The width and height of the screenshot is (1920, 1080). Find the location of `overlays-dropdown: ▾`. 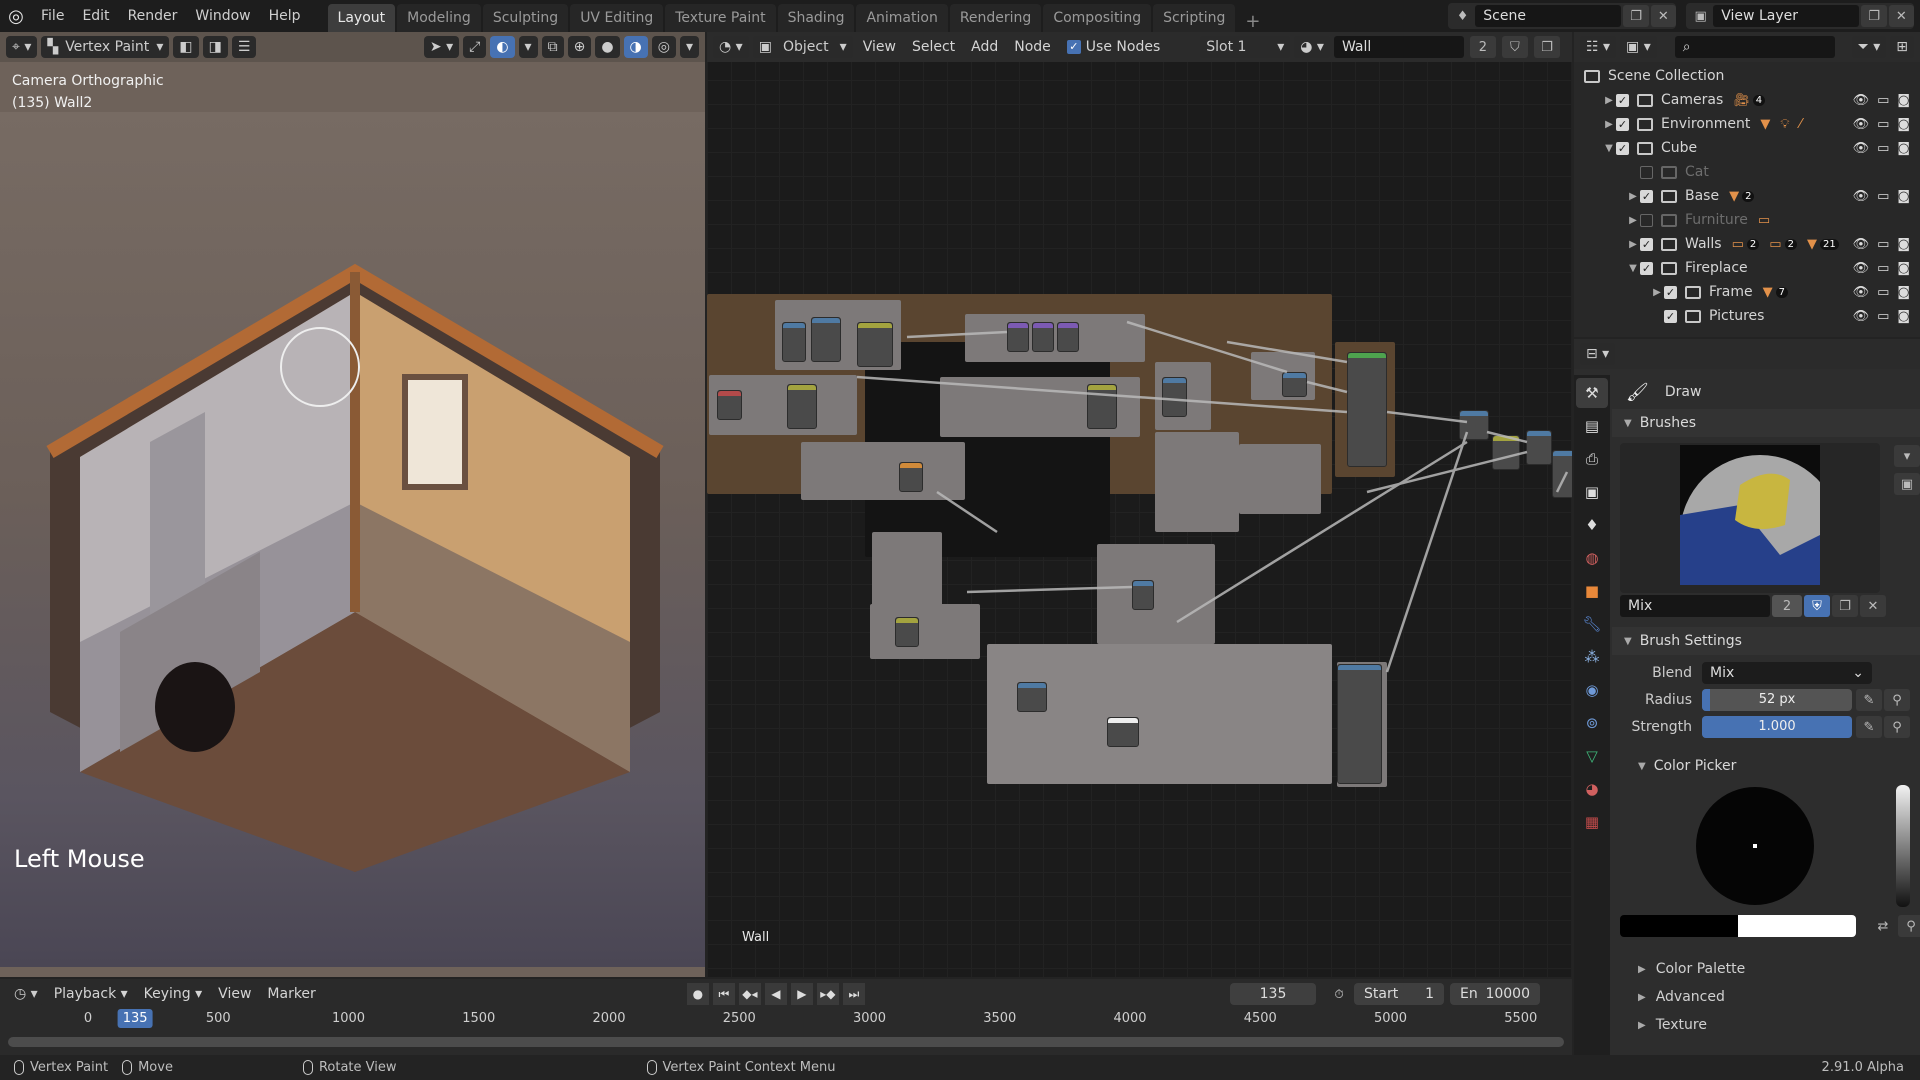

overlays-dropdown: ▾ is located at coordinates (528, 47).